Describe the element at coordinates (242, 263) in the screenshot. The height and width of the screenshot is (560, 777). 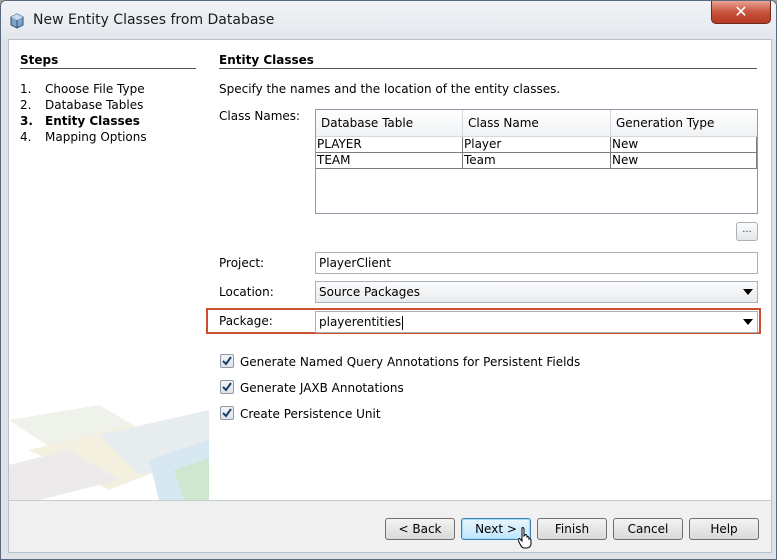
I see `project-label: Project:` at that location.